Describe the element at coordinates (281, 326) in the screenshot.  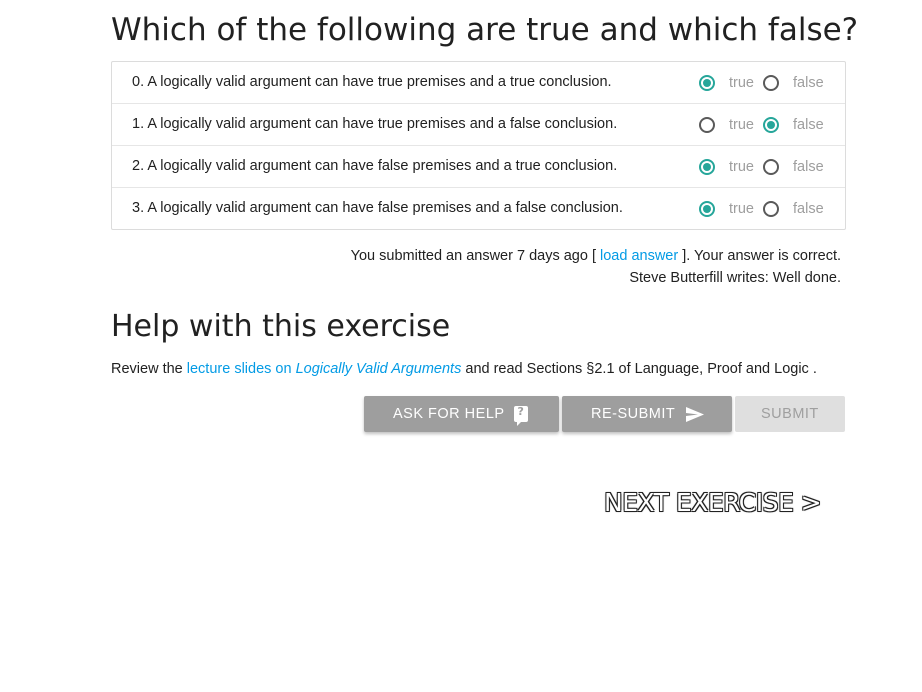
I see `help-title: Help with this exercise` at that location.